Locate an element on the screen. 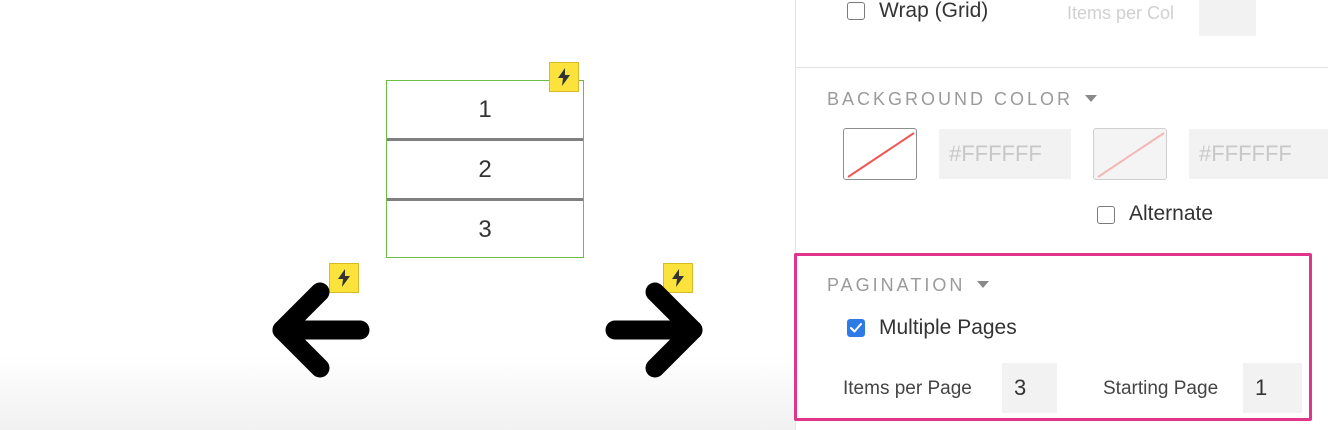  multiple-pages-checkbox is located at coordinates (856, 328).